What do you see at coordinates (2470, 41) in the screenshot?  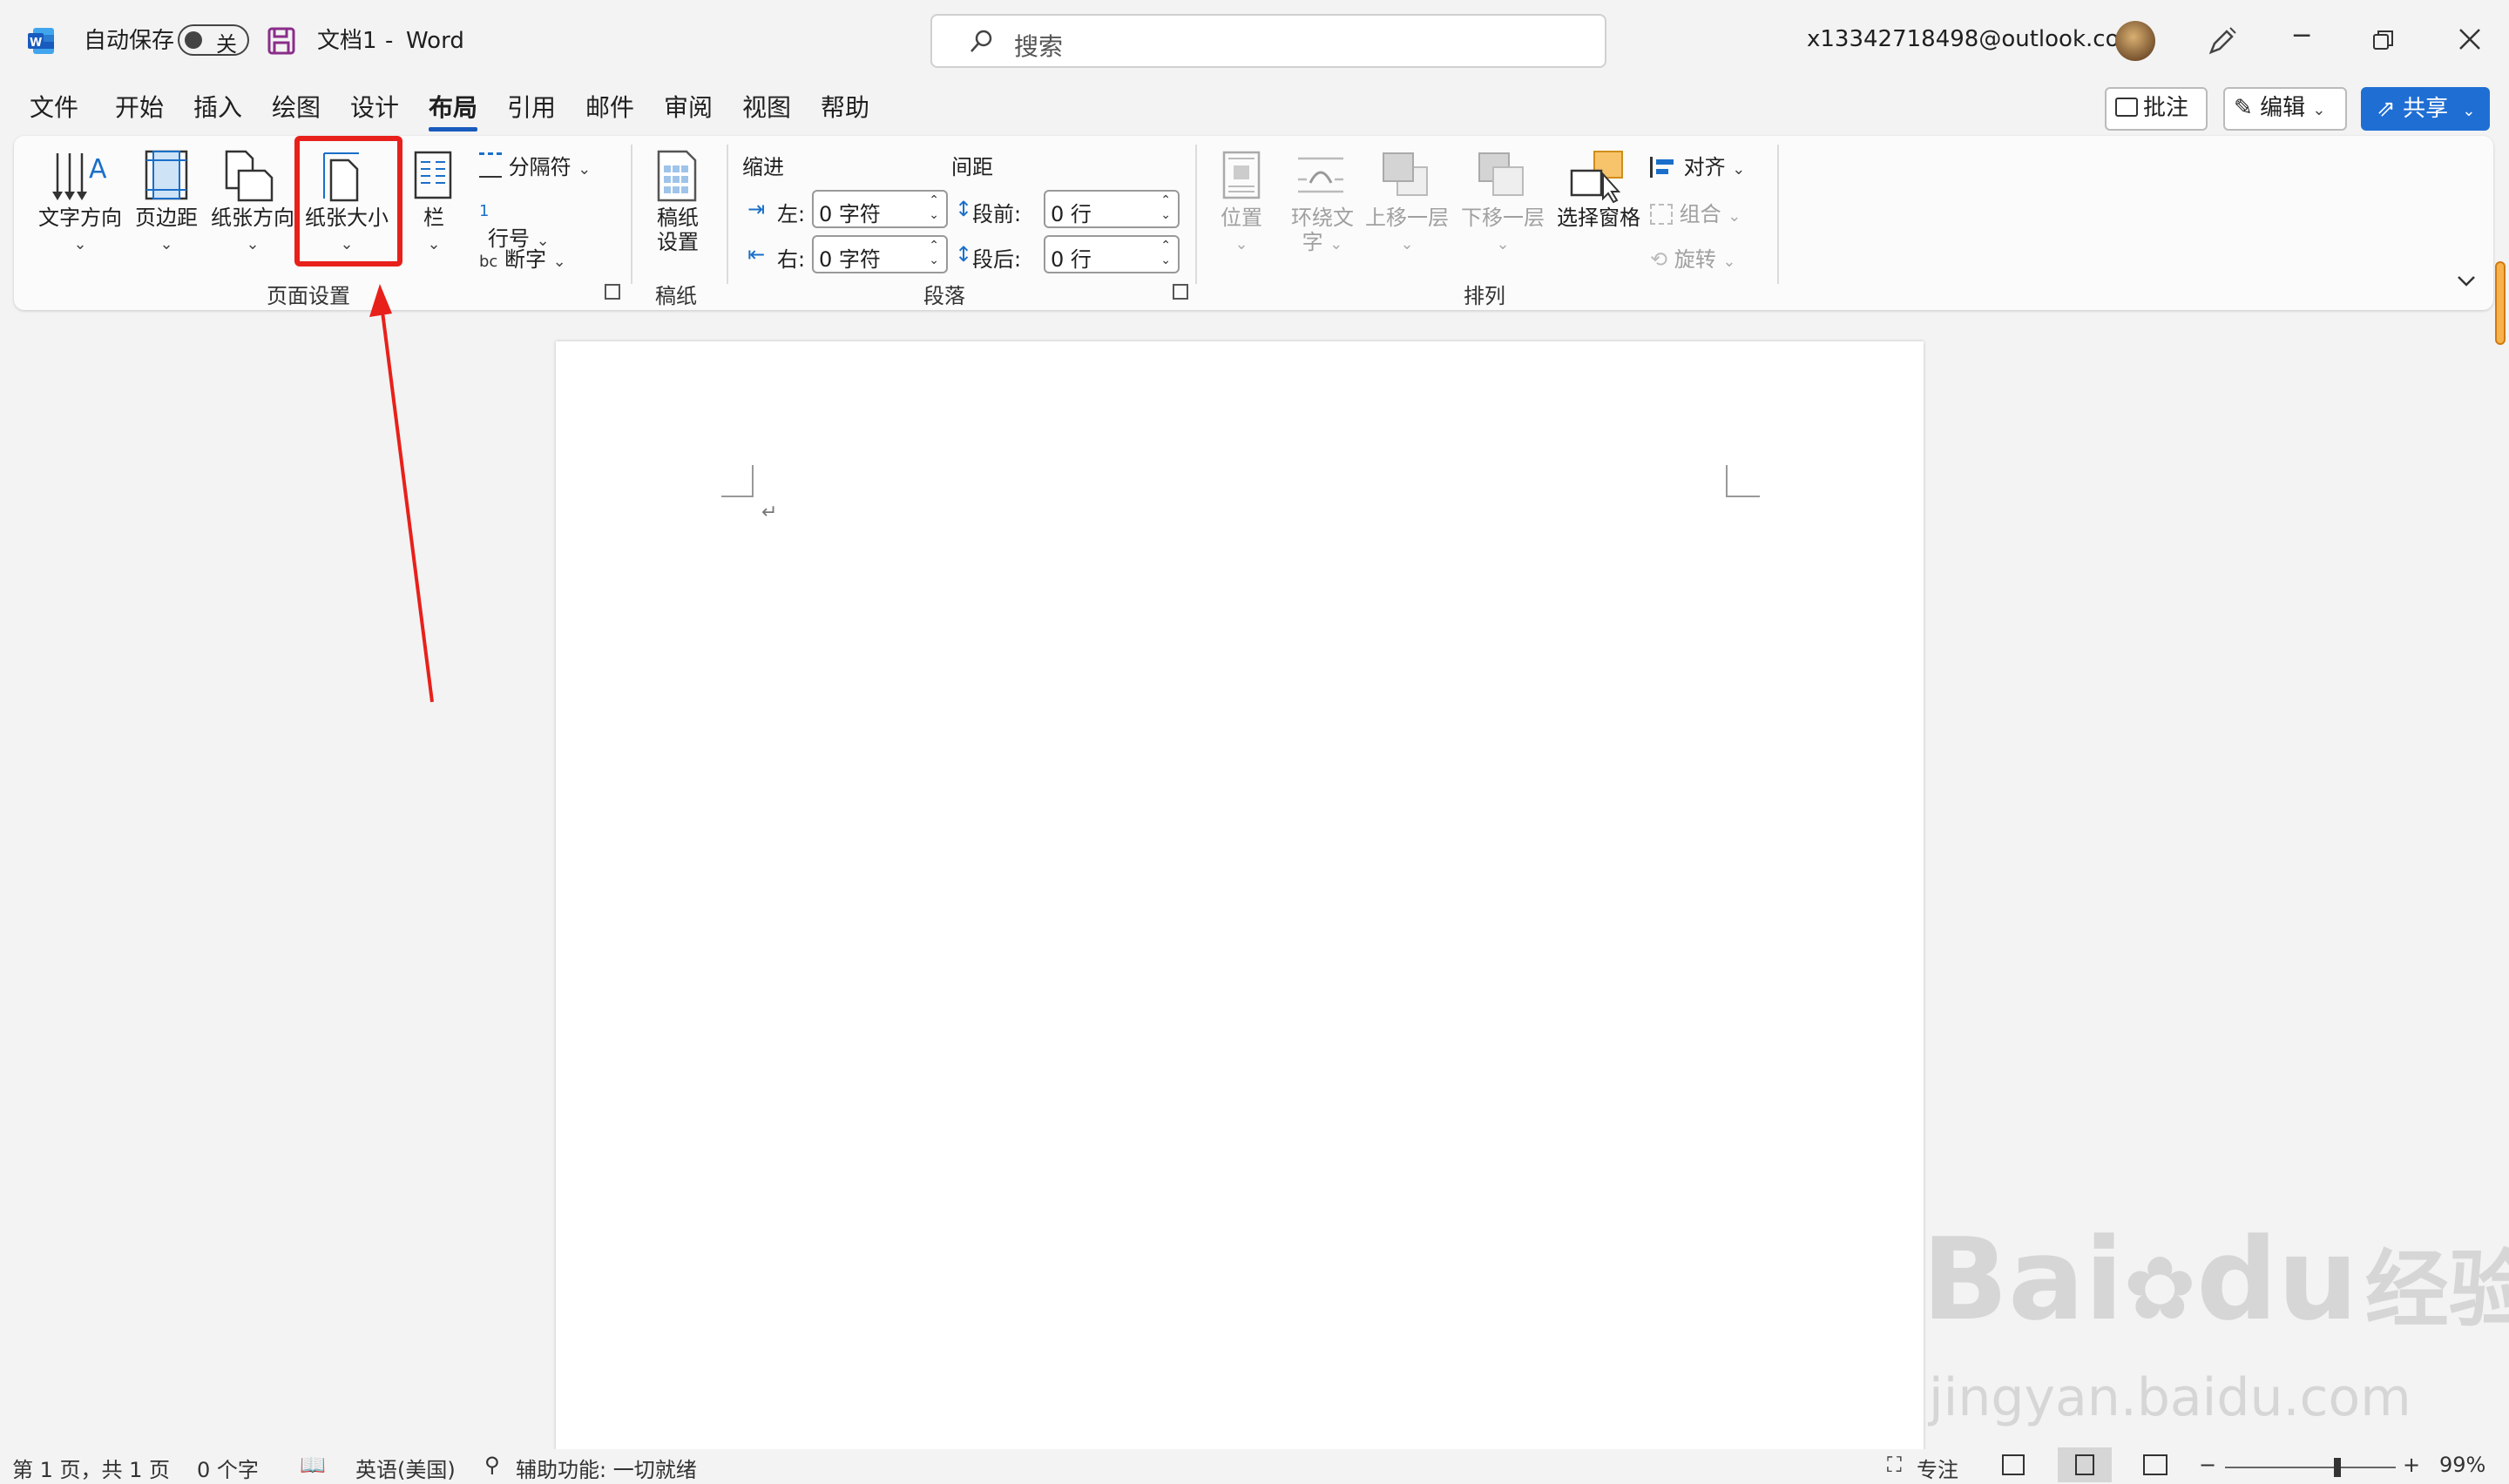 I see `close-icon` at bounding box center [2470, 41].